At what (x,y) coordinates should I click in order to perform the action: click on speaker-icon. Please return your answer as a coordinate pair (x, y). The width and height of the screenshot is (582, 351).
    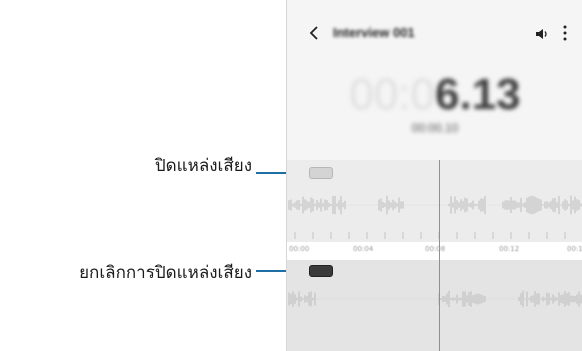
    Looking at the image, I should click on (542, 34).